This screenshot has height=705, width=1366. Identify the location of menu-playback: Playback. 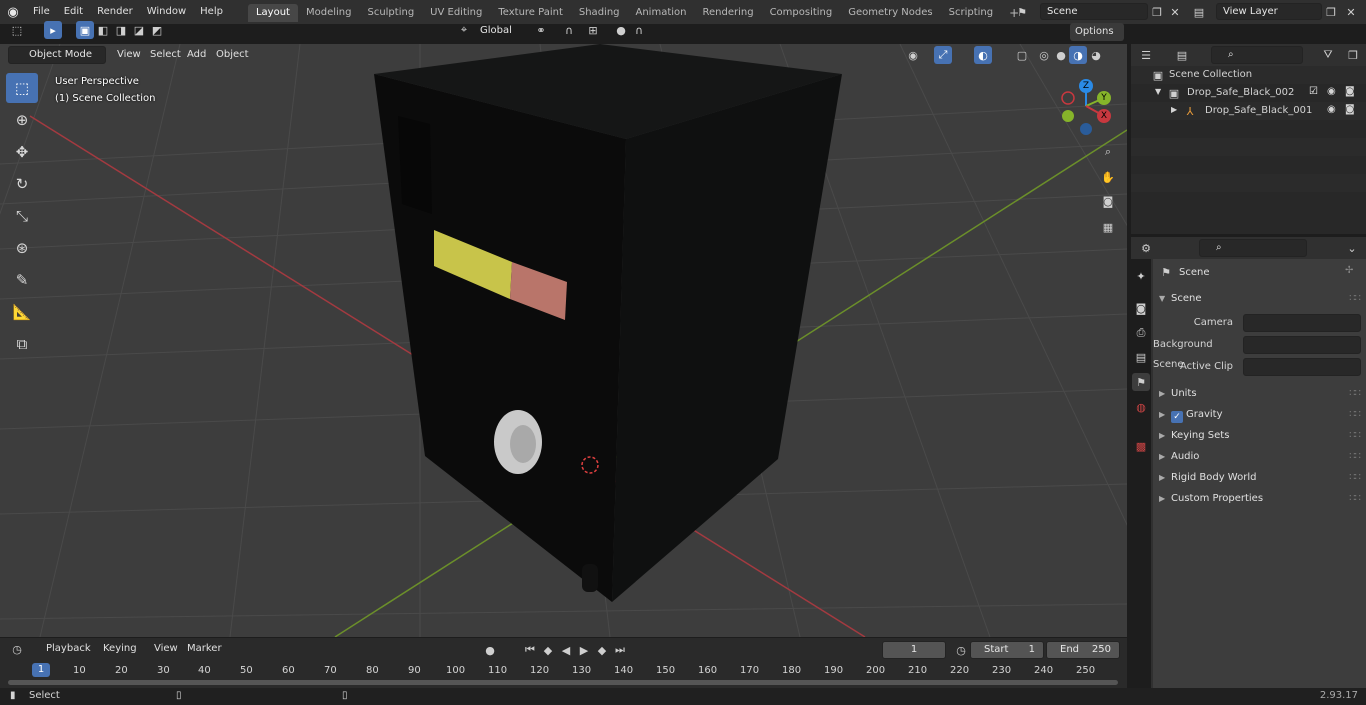
(68, 649).